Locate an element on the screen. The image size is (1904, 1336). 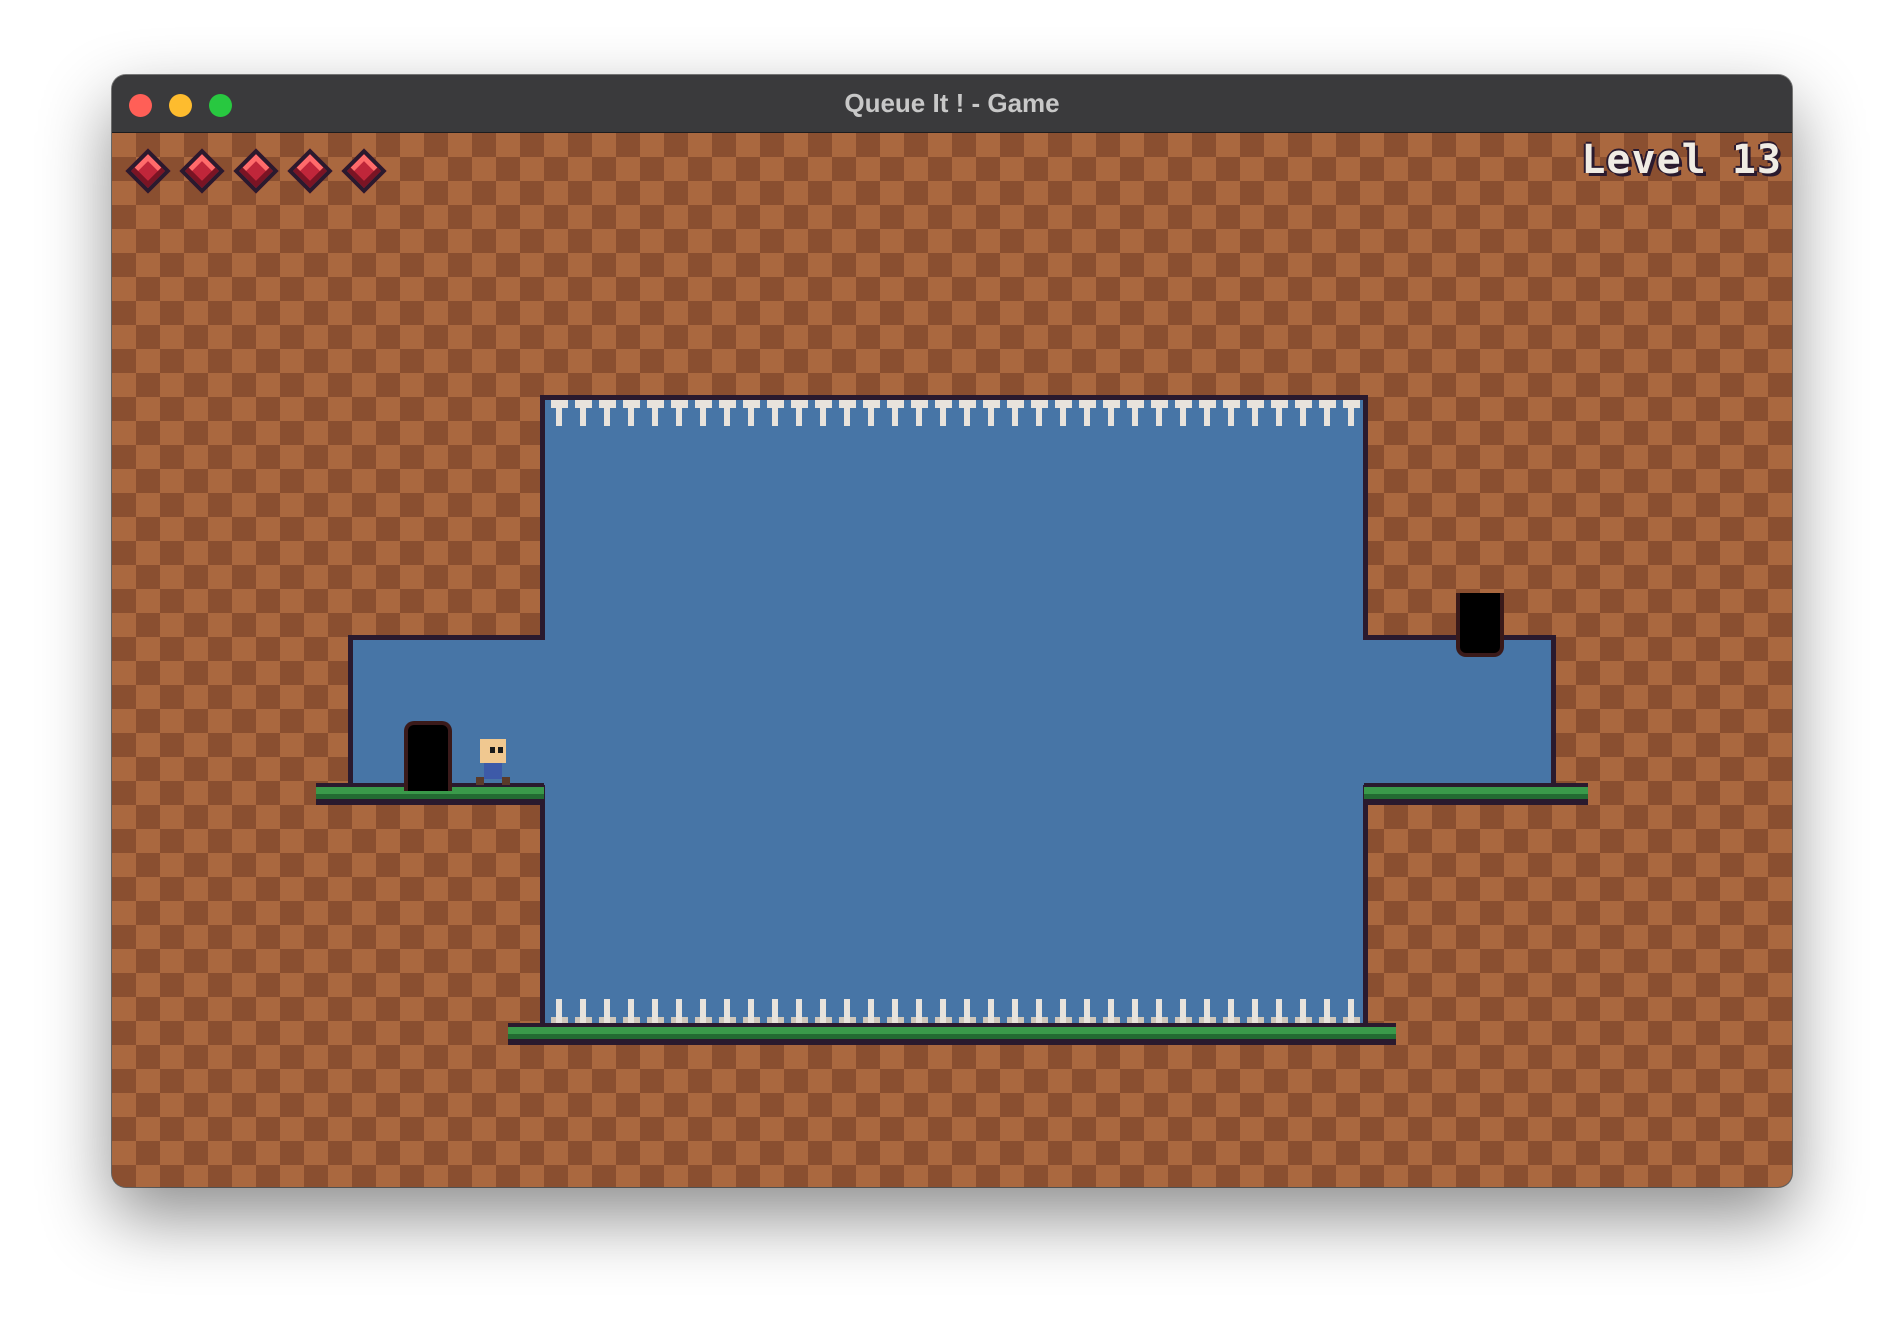
chamber-edge-right-lower is located at coordinates (1365, 905).